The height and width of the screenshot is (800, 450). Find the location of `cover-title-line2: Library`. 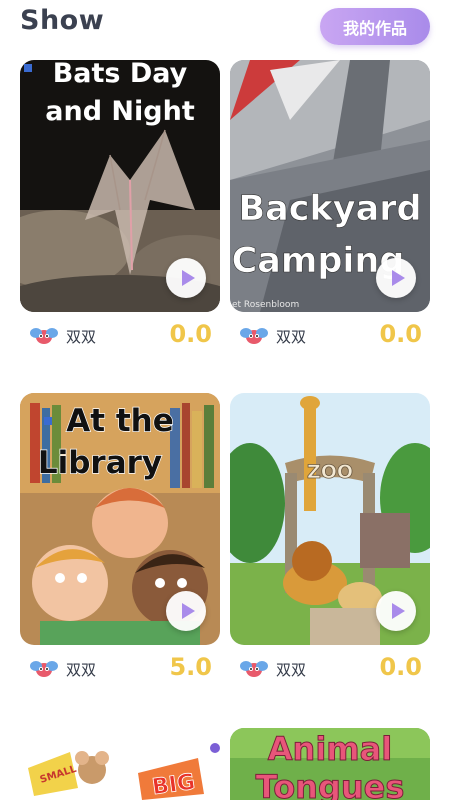

cover-title-line2: Library is located at coordinates (100, 463).